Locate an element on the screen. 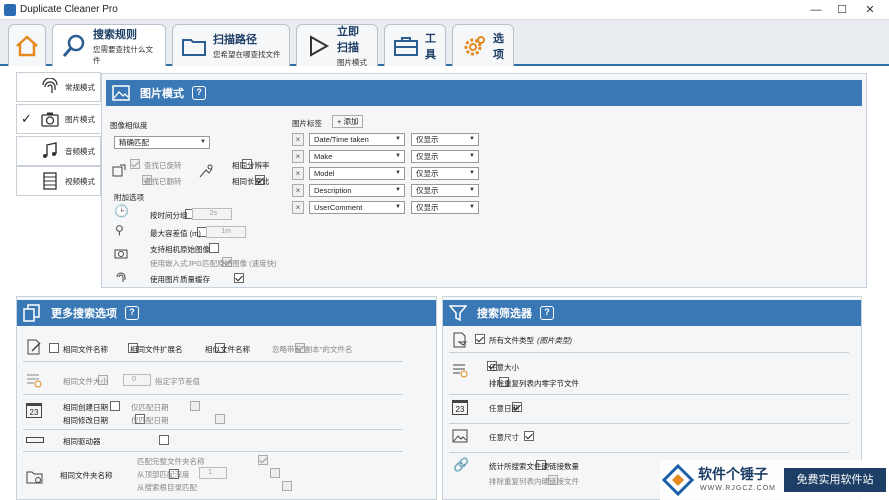 The width and height of the screenshot is (889, 500). size-spinner: 0 is located at coordinates (137, 380).